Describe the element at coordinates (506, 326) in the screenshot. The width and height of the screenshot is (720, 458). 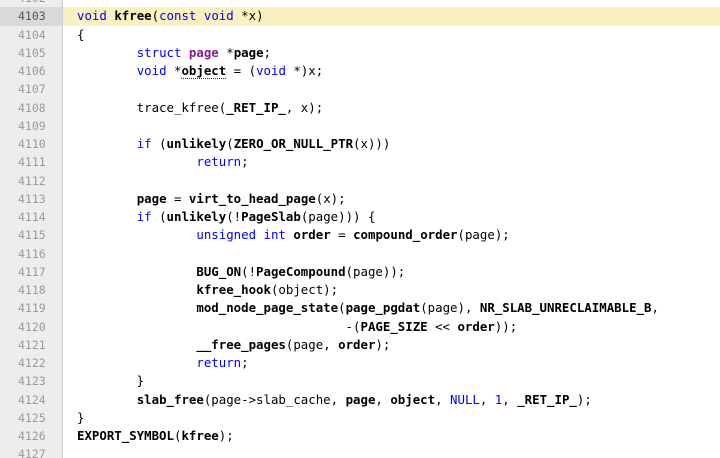
I see `code-token: ));` at that location.